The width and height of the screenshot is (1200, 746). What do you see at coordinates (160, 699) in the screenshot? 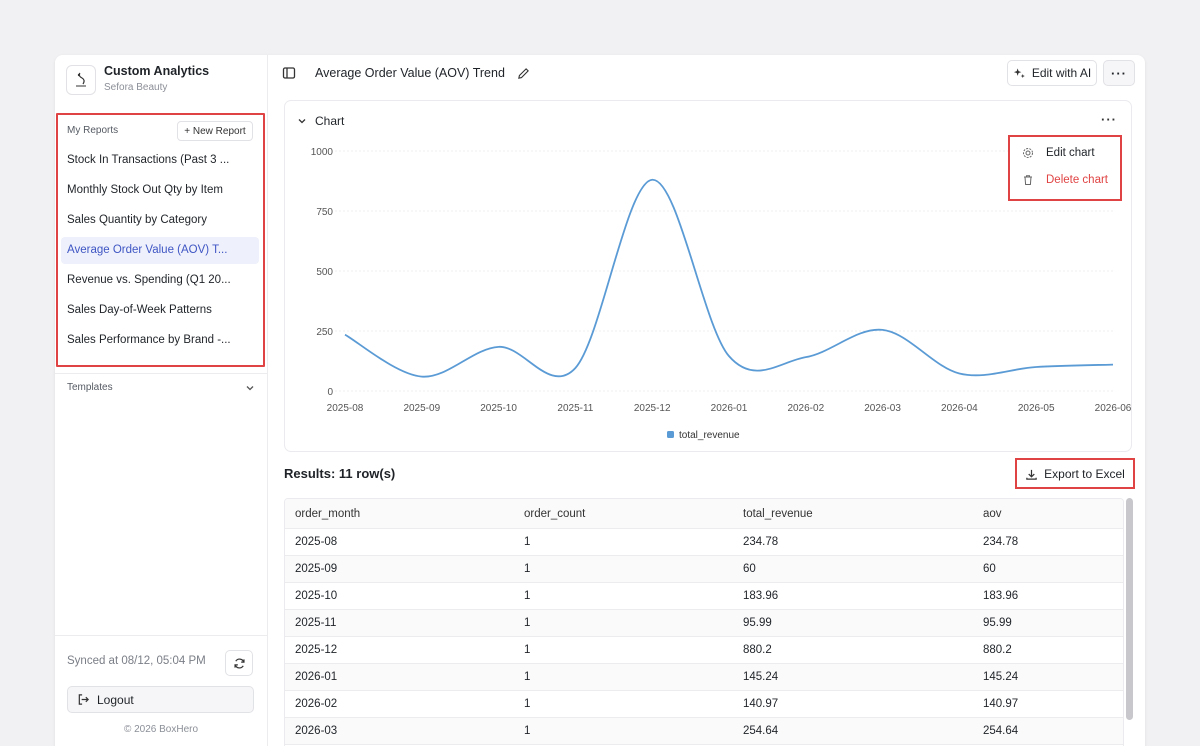
I see `logout-button: Logout` at bounding box center [160, 699].